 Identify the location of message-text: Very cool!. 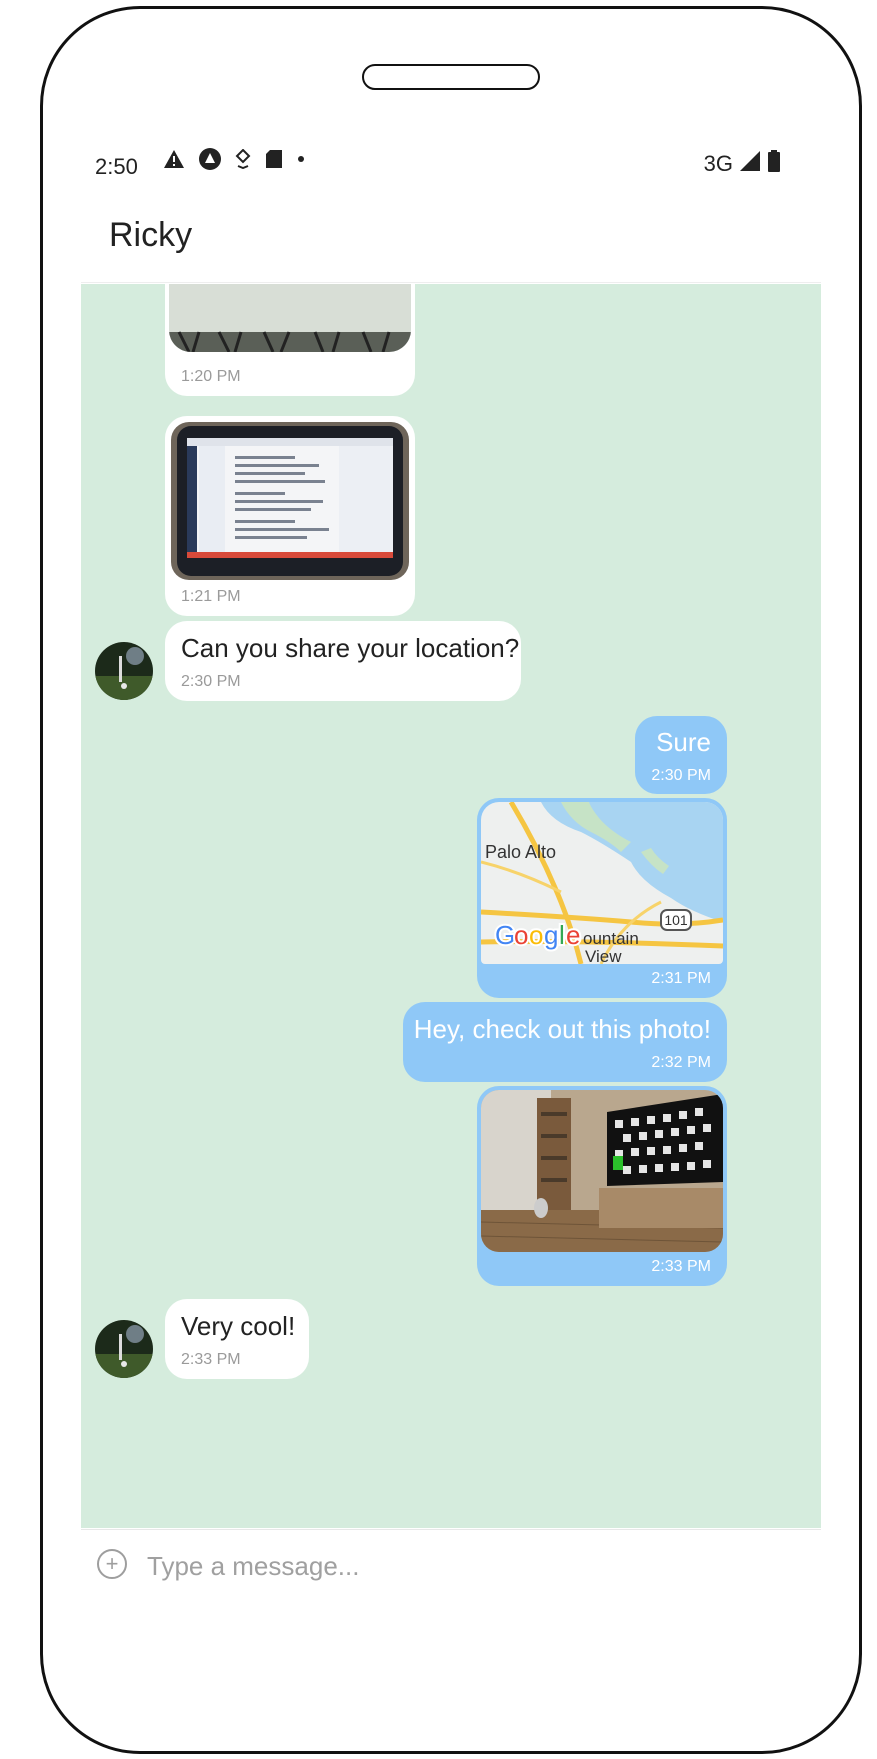
(238, 1326).